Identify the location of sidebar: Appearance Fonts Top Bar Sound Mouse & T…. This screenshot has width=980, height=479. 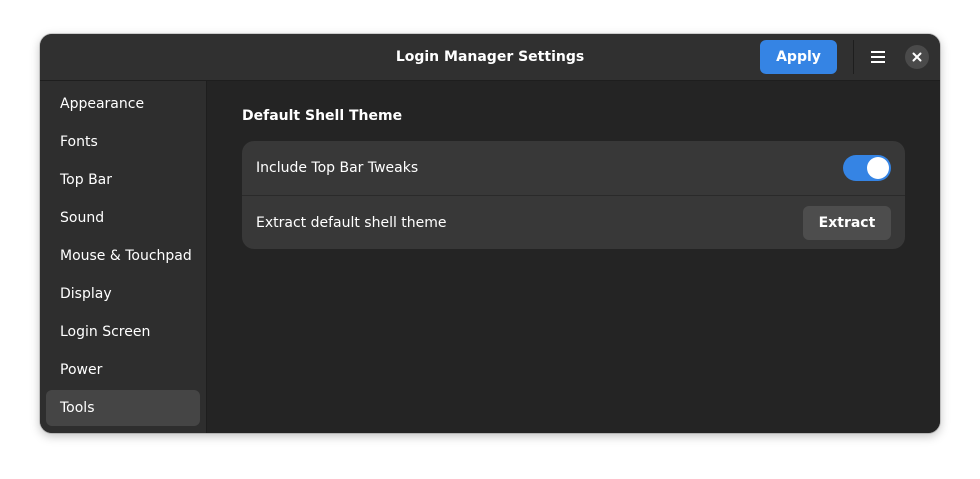
(123, 257).